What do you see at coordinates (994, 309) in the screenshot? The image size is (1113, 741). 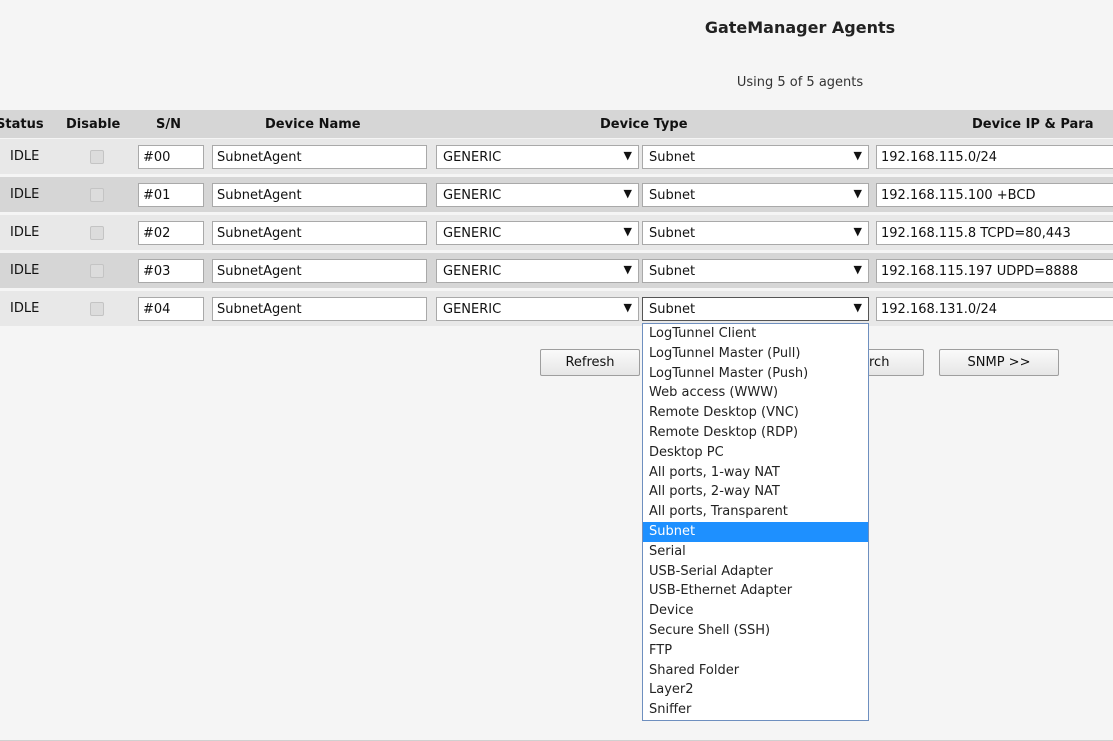 I see `device-ip-input: 192.168.131.0/24` at bounding box center [994, 309].